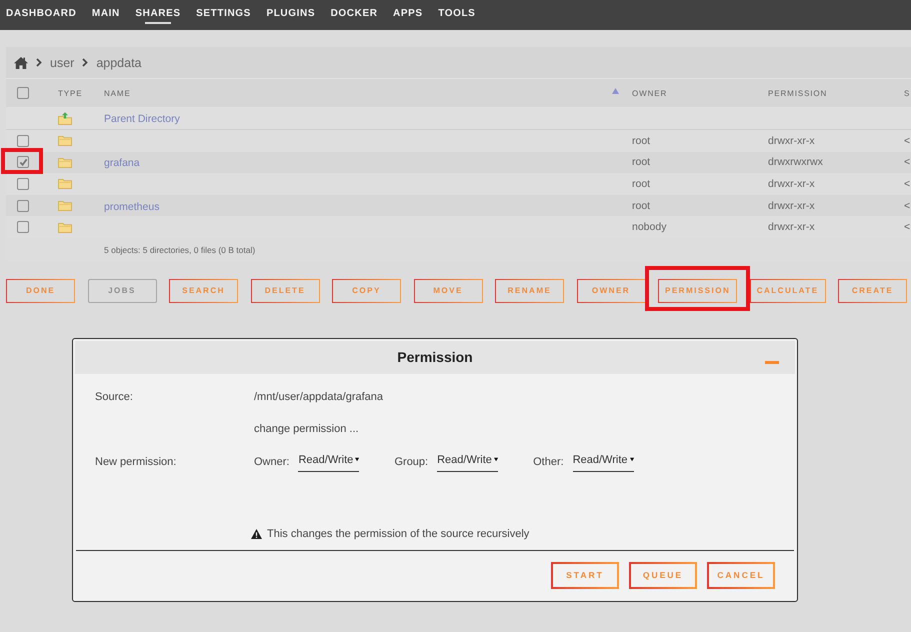 The width and height of the screenshot is (911, 632). I want to click on source-path: /mnt/user/appdata/grafana, so click(319, 396).